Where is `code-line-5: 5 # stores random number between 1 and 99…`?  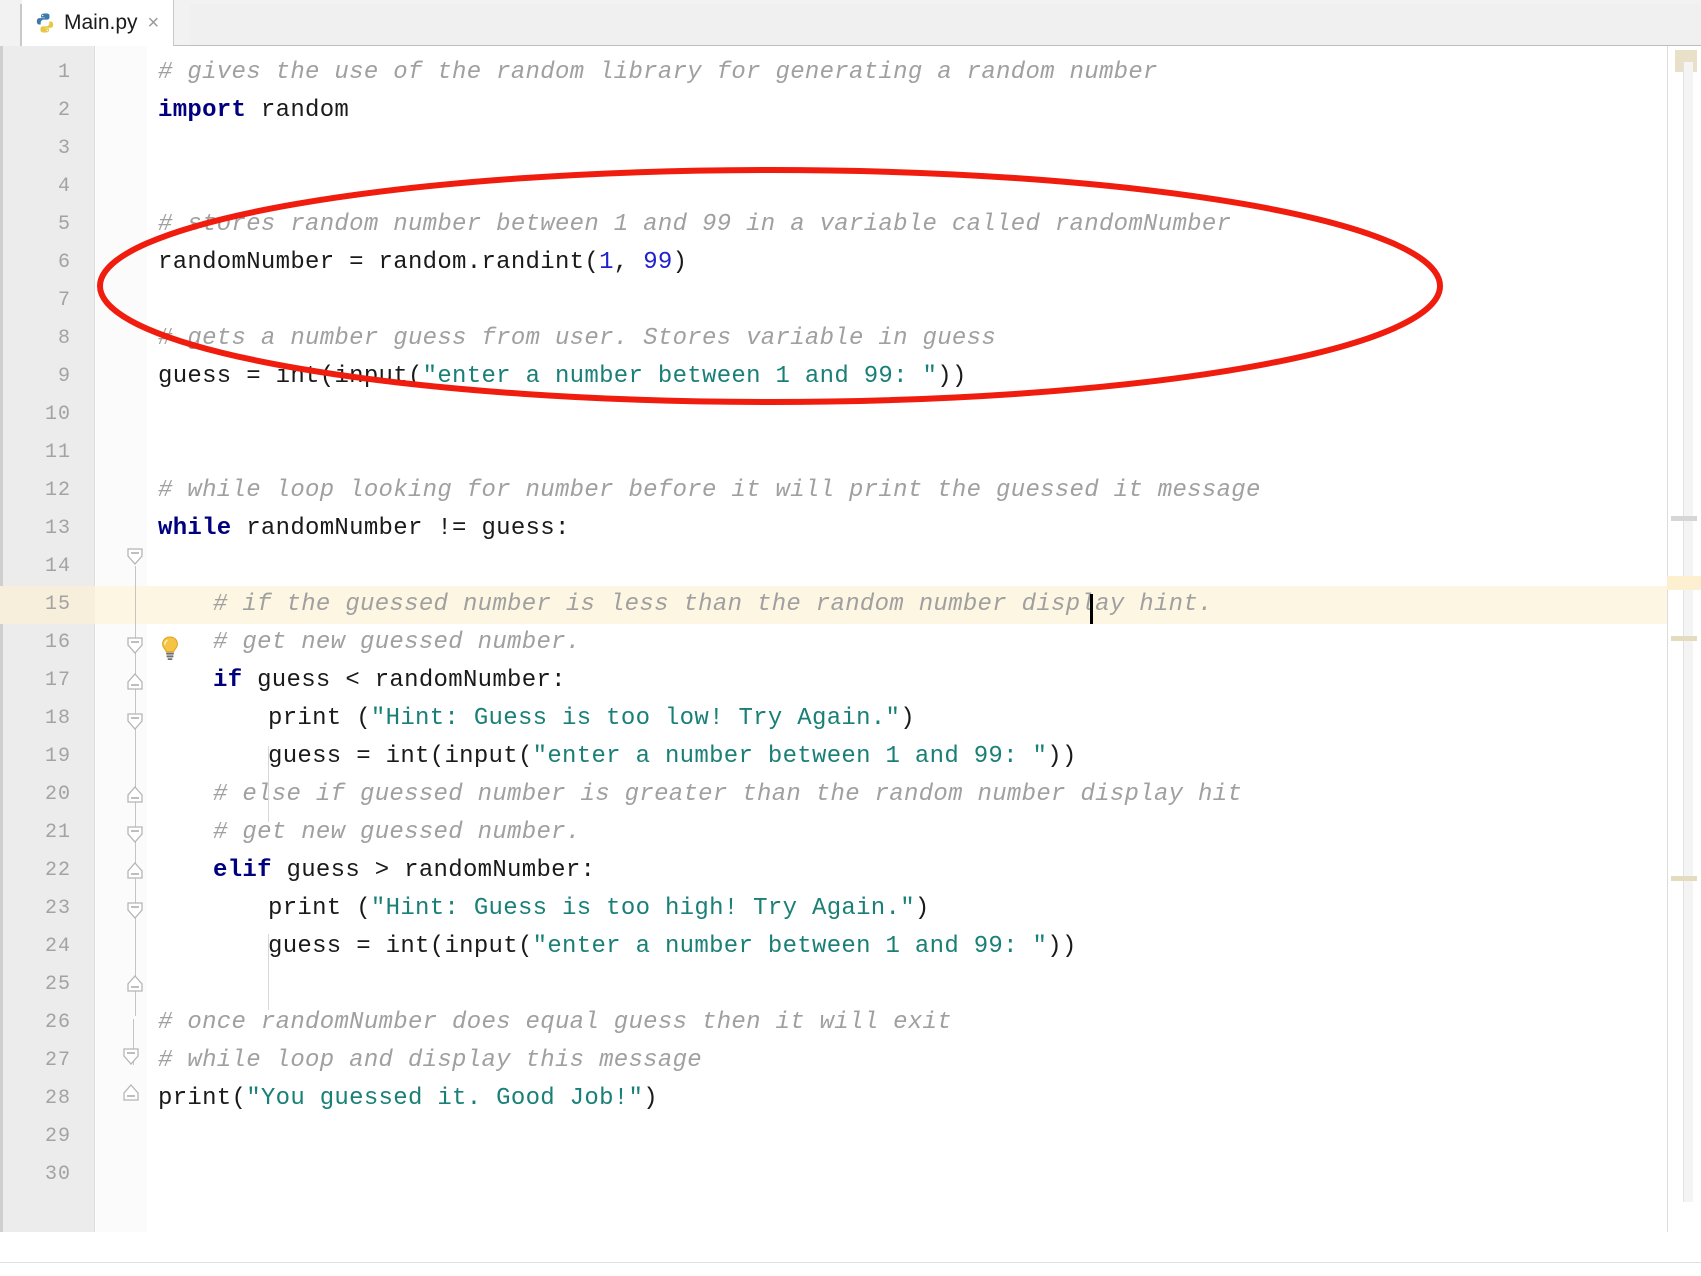 code-line-5: 5 # stores random number between 1 and 99… is located at coordinates (850, 225).